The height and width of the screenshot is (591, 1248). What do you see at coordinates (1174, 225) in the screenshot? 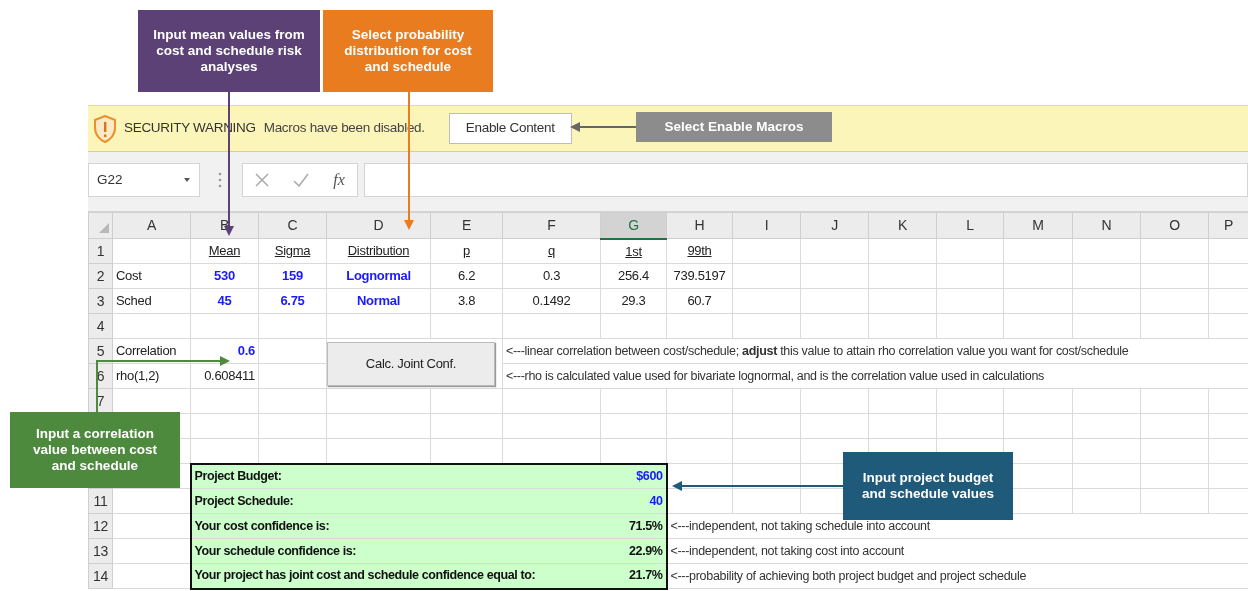
I see `column-header: O` at bounding box center [1174, 225].